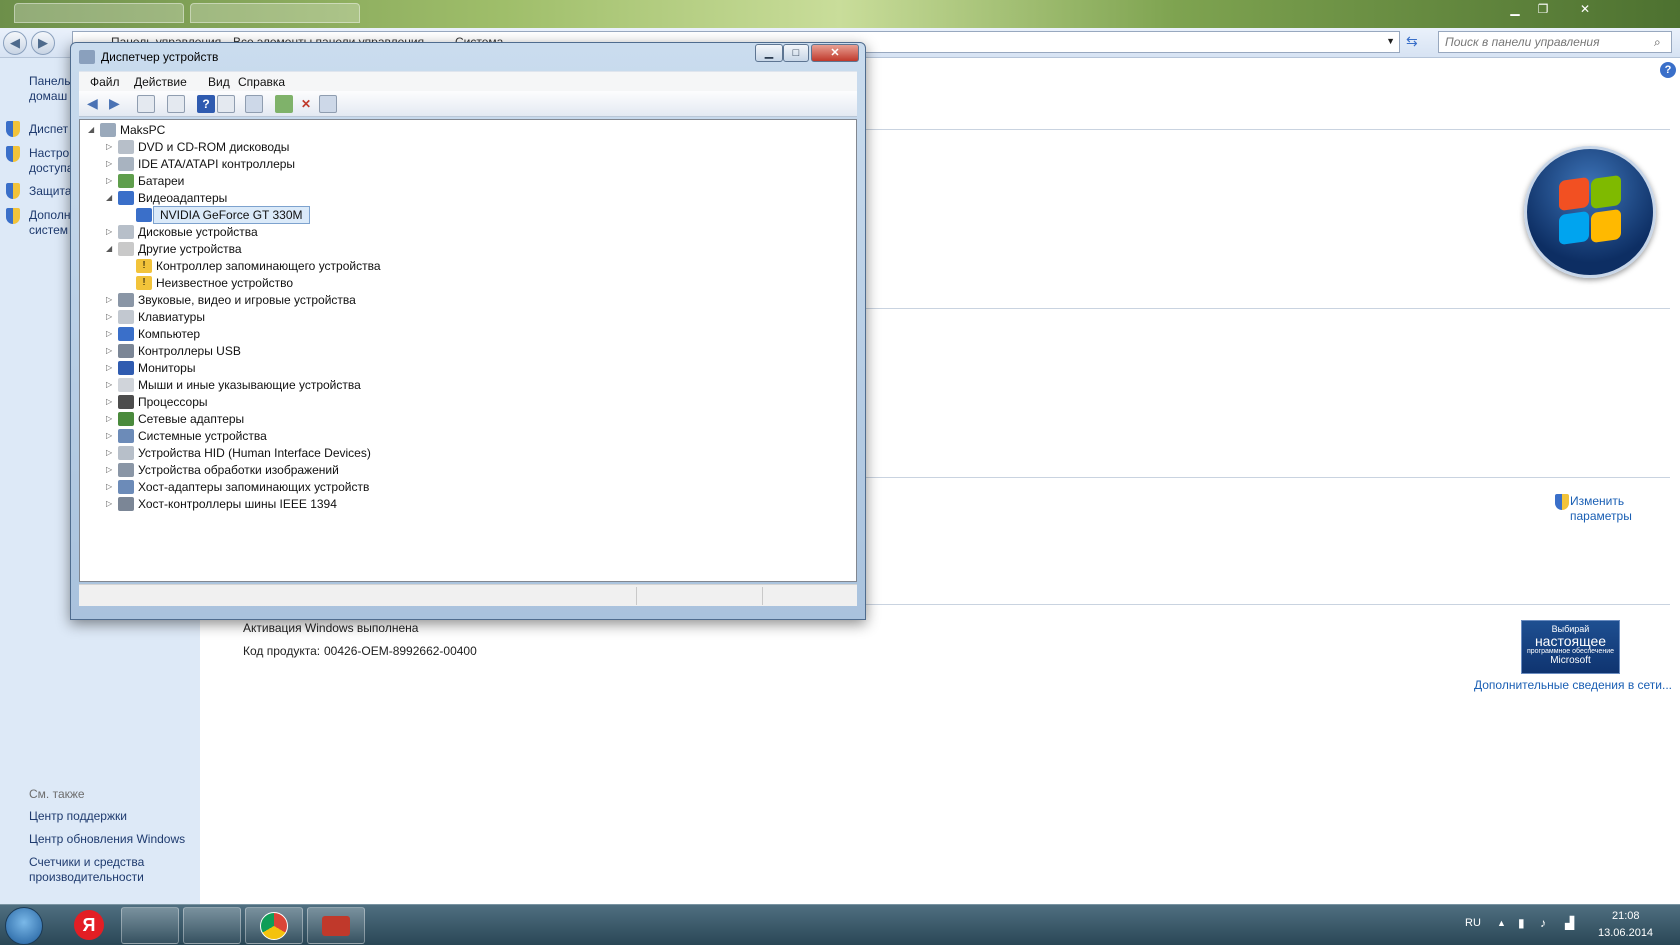 This screenshot has width=1680, height=945. I want to click on logo-flag-blue, so click(1574, 228).